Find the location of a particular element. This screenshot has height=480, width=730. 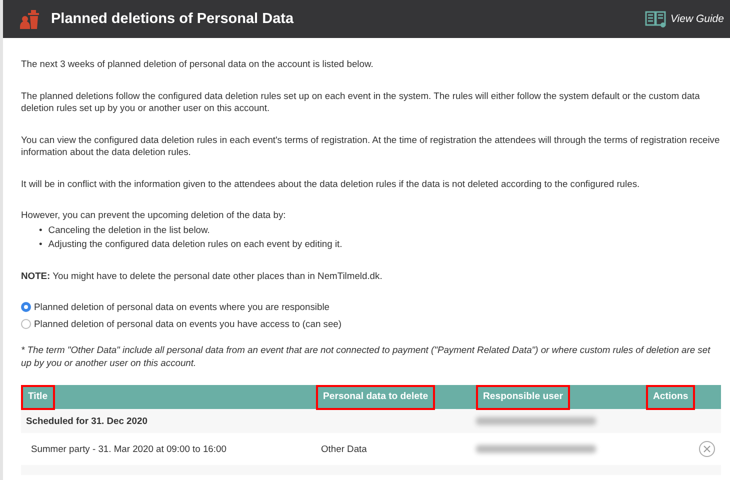

close-icon is located at coordinates (707, 449).